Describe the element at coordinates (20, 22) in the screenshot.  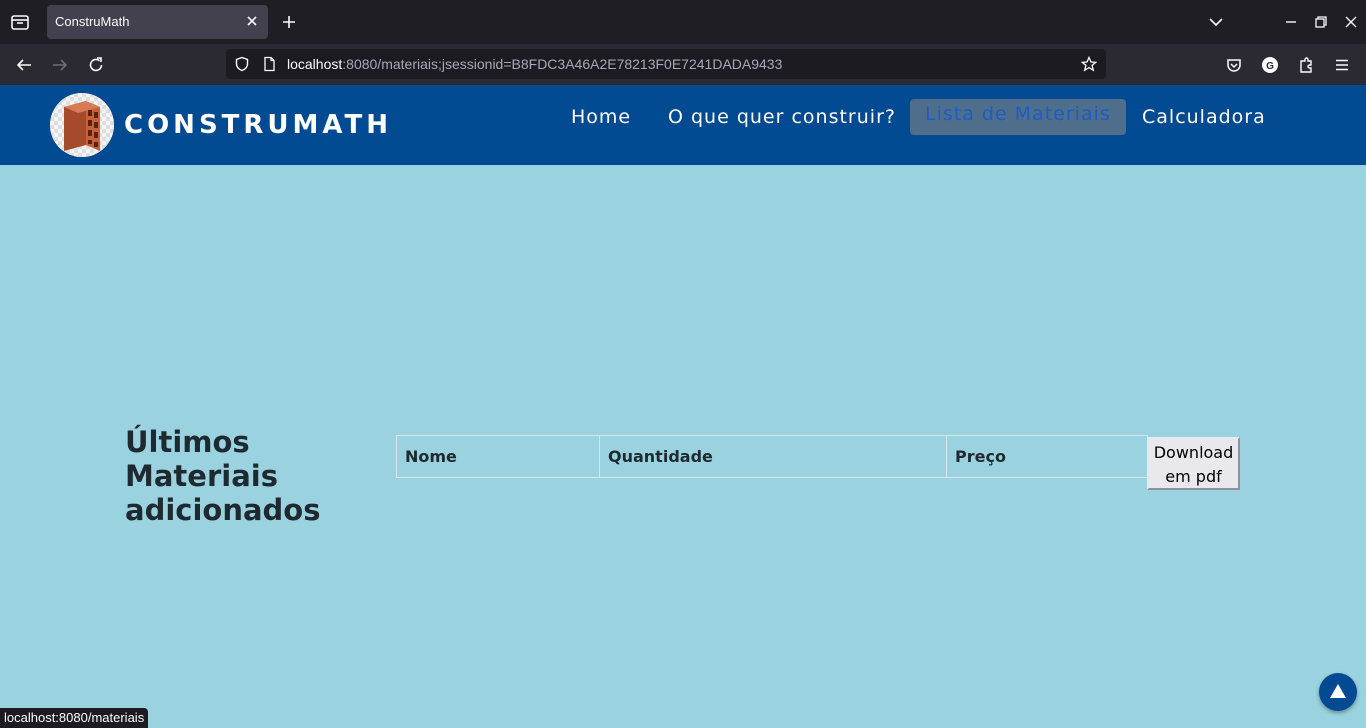
I see `tab-list-icon` at that location.